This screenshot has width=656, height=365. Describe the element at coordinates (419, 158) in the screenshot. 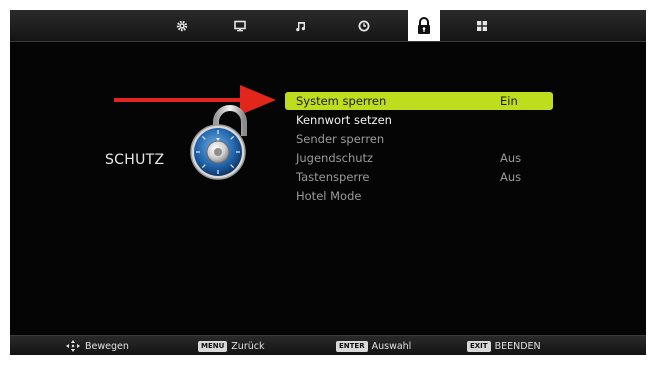

I see `menu-item-jugendschutz: Jugendschutz Aus` at that location.